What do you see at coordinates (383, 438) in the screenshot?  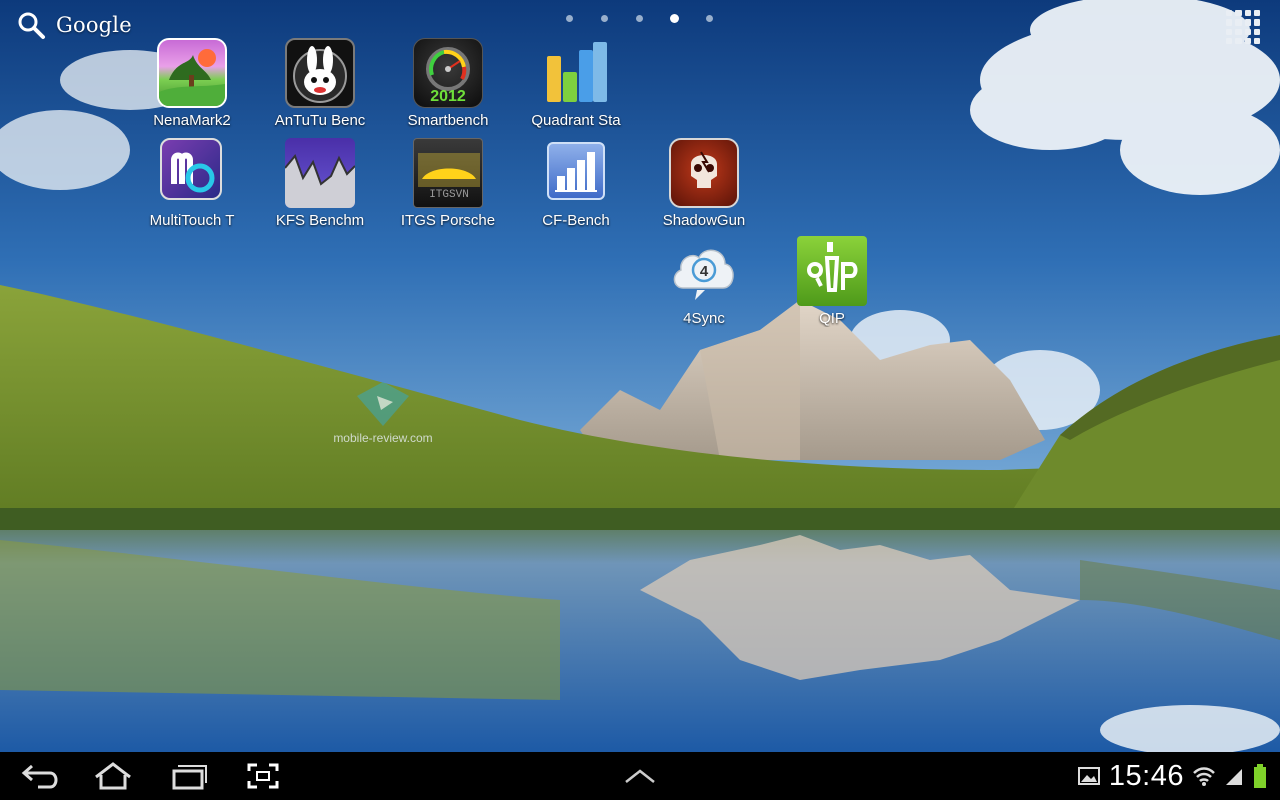 I see `watermark-text: mobile-review.com` at bounding box center [383, 438].